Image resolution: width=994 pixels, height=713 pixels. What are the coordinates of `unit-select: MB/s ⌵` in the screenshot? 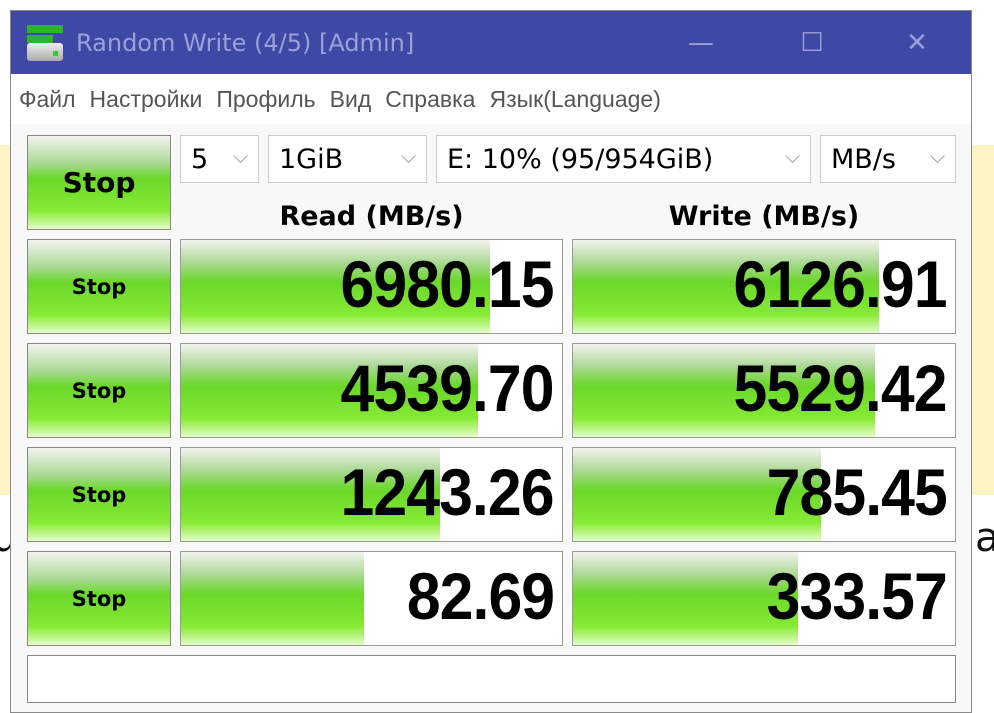 It's located at (888, 159).